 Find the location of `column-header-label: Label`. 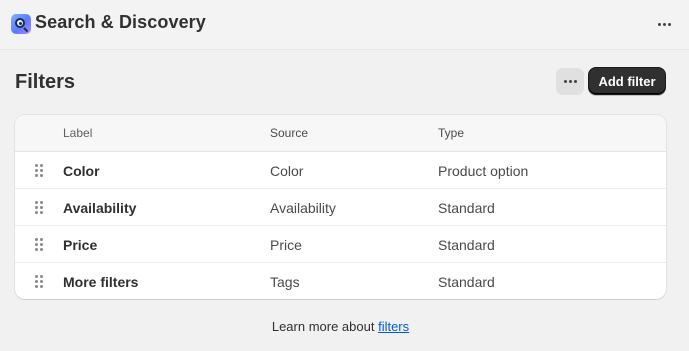

column-header-label: Label is located at coordinates (78, 133).